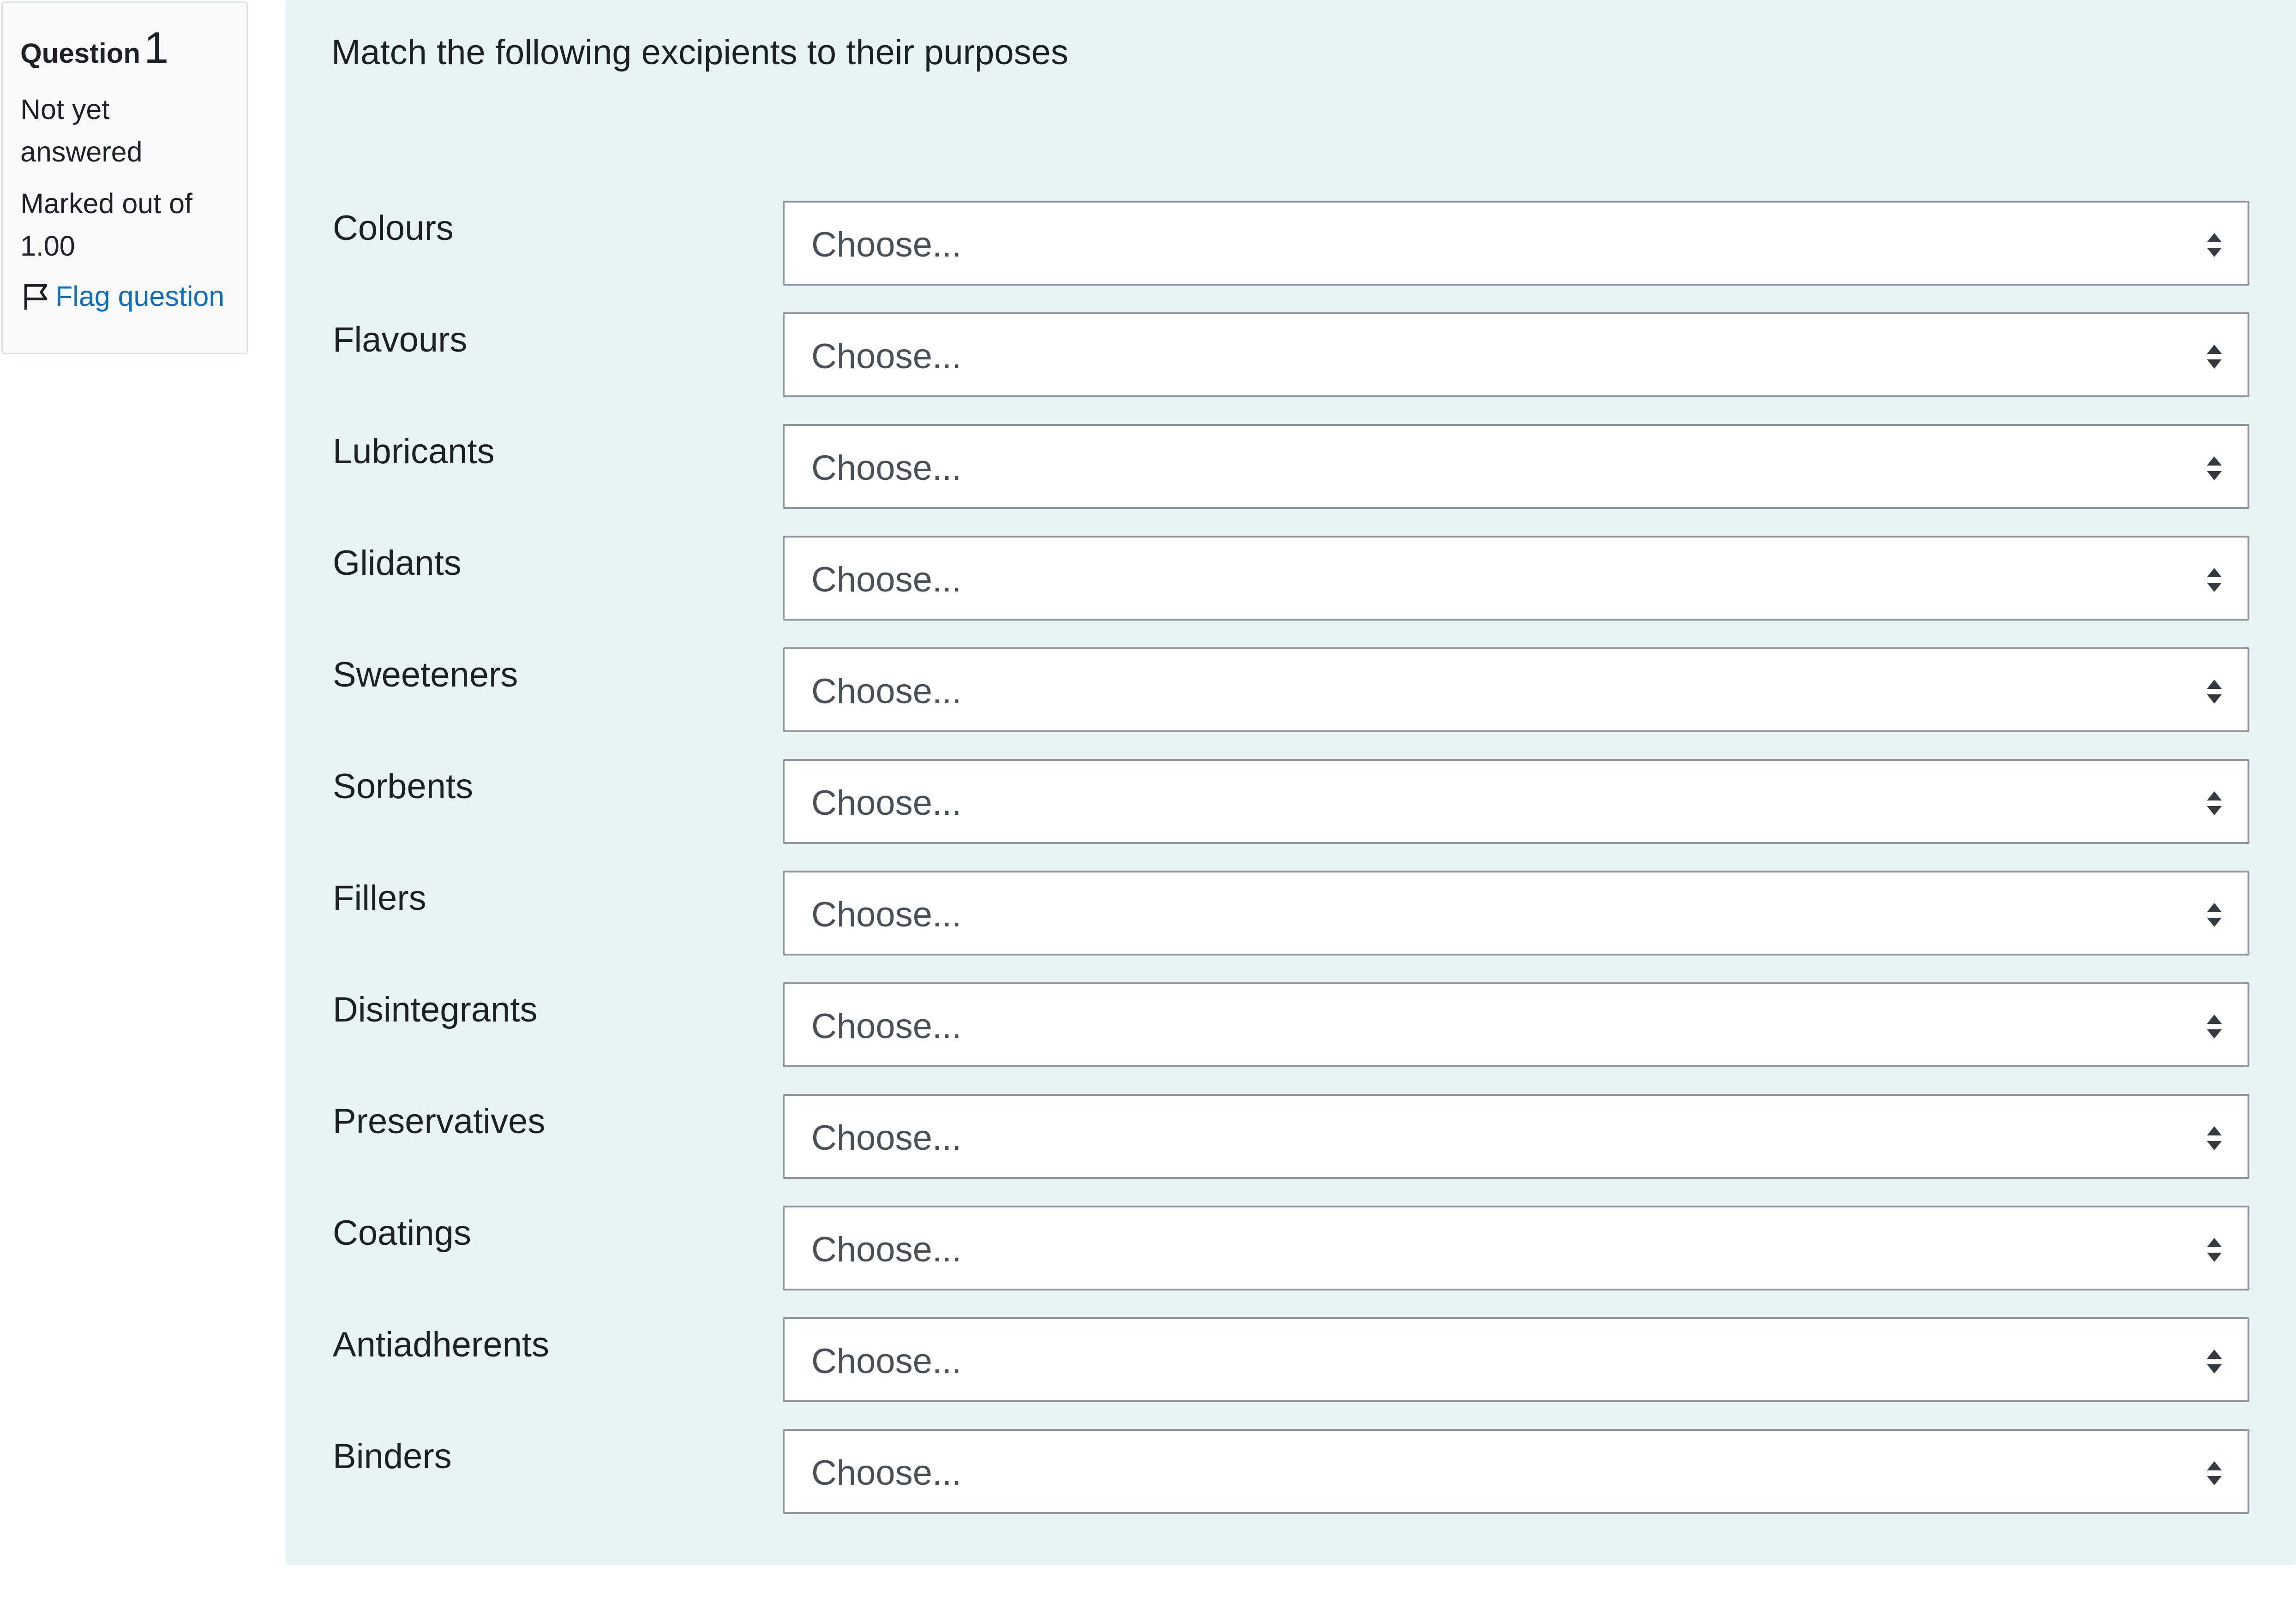 The image size is (2296, 1601). Describe the element at coordinates (402, 1233) in the screenshot. I see `match-row-label: Coatings` at that location.